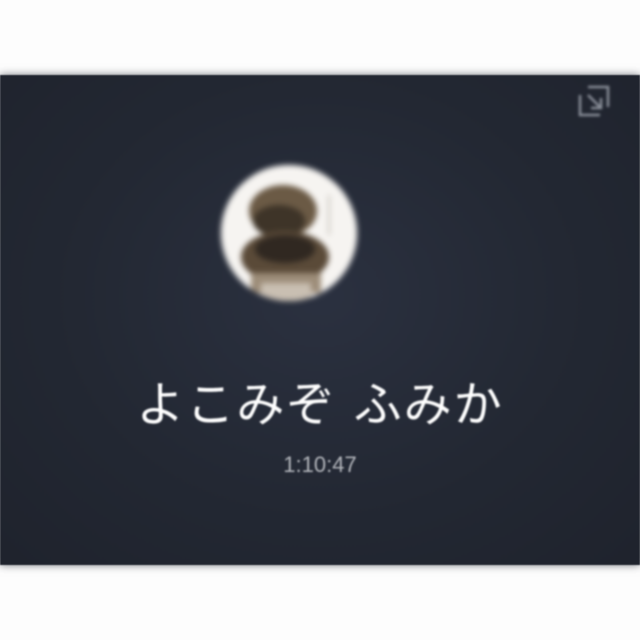  What do you see at coordinates (289, 233) in the screenshot?
I see `caller-avatar` at bounding box center [289, 233].